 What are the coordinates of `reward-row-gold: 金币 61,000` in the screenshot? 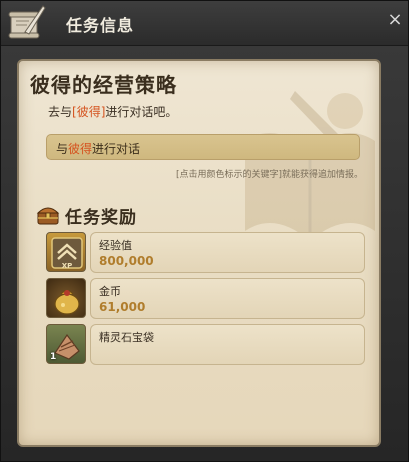 It's located at (207, 299).